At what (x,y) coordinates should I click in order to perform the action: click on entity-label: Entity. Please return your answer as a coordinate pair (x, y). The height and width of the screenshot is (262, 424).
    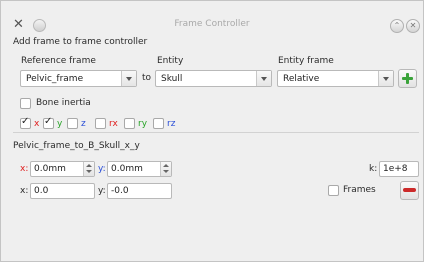
    Looking at the image, I should click on (170, 61).